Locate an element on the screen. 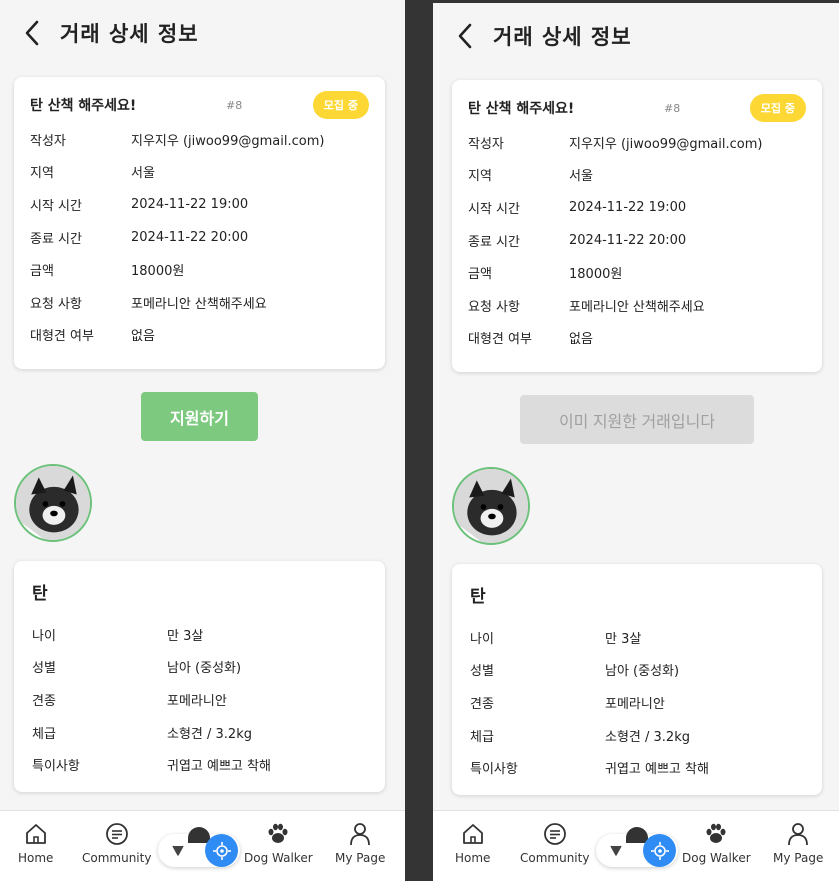 This screenshot has width=839, height=881. info-value: 포메라니안 산책해주세요 is located at coordinates (199, 304).